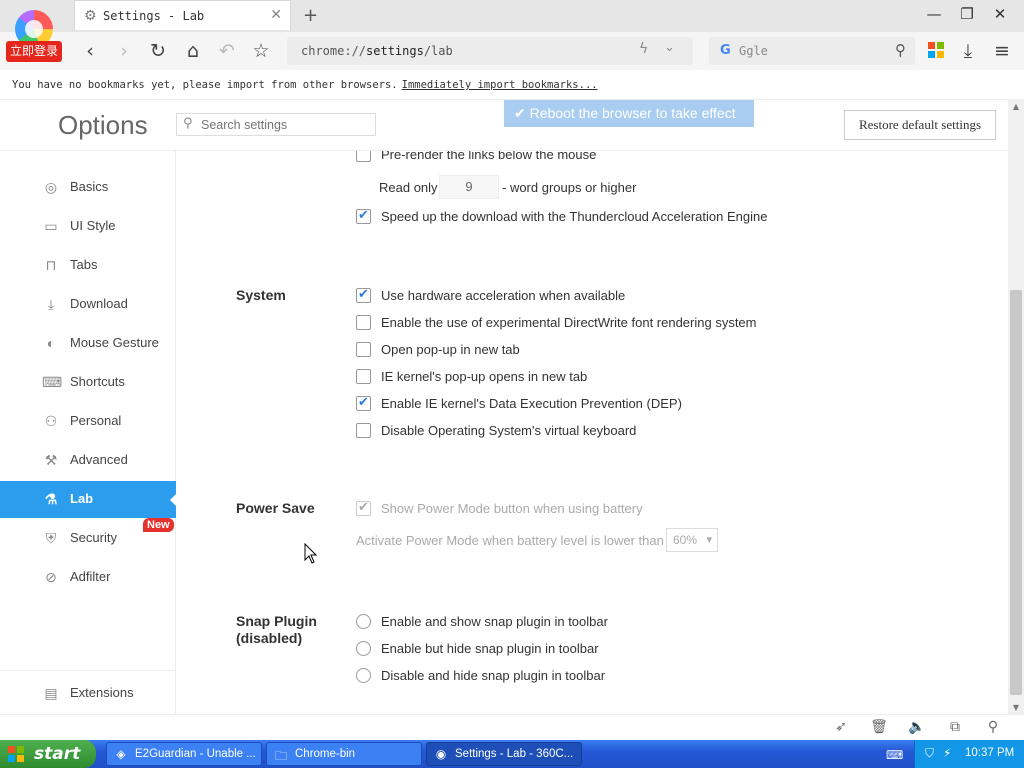  I want to click on option-label: Use hardware acceleration when available, so click(503, 295).